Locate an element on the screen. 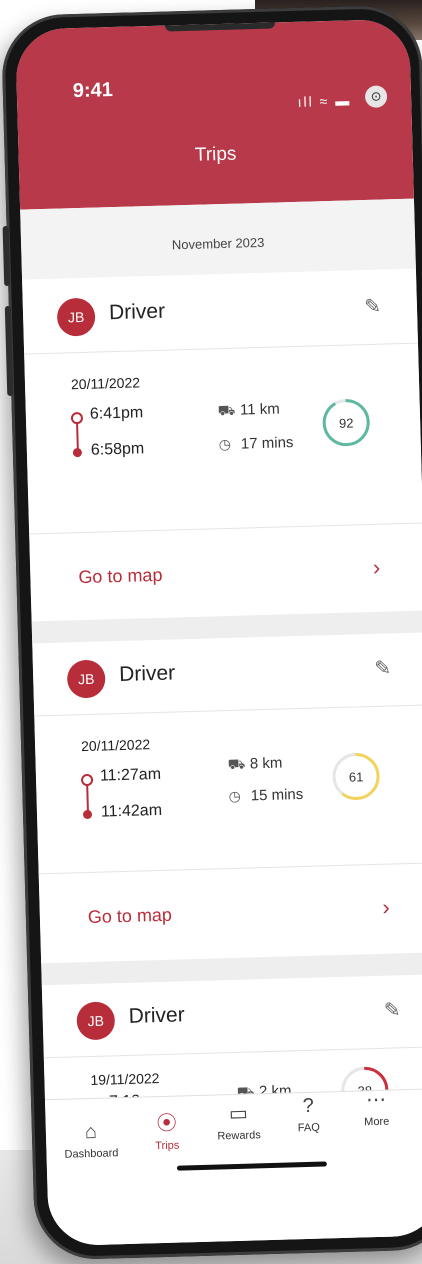 This screenshot has height=1264, width=422. distance-value: 8 km is located at coordinates (266, 763).